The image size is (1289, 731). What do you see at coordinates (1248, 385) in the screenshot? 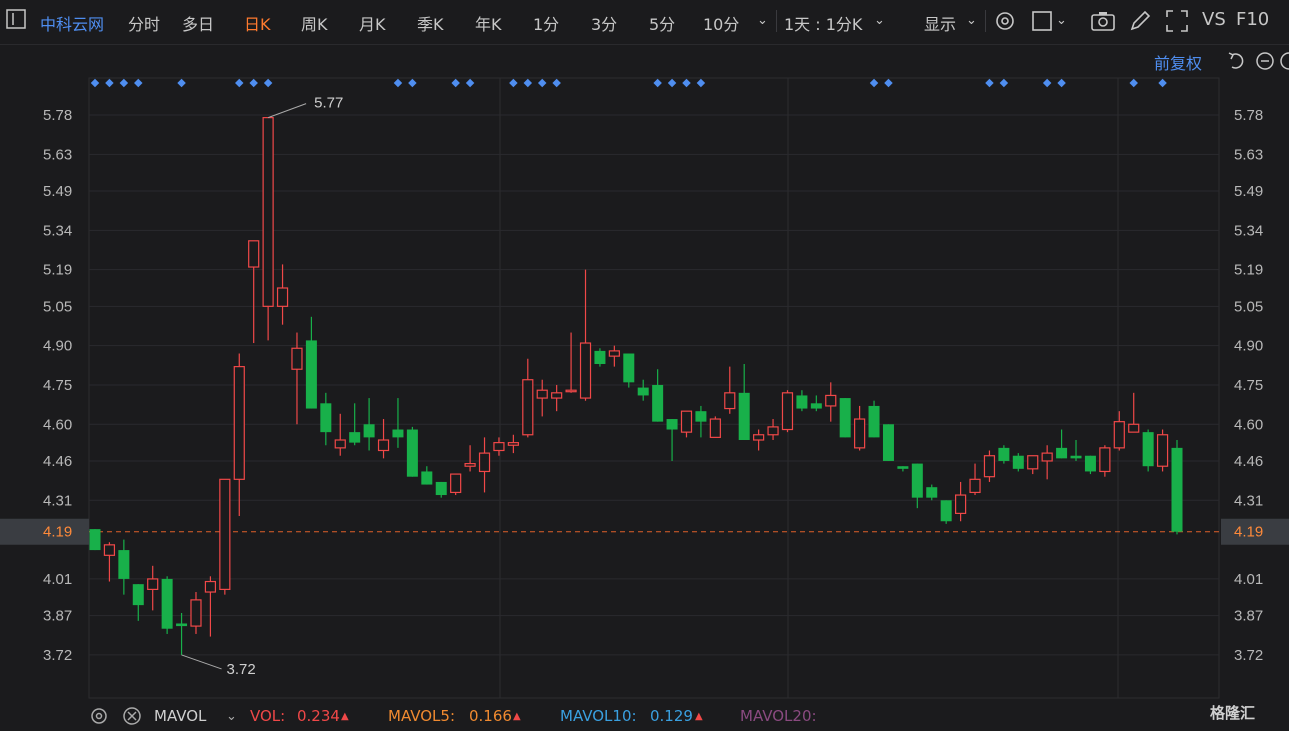
I see `y-tick-label-right: 4.75` at bounding box center [1248, 385].